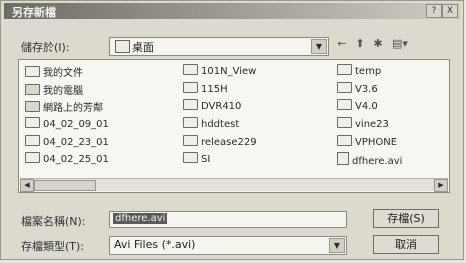  I want to click on video-file-icon, so click(343, 158).